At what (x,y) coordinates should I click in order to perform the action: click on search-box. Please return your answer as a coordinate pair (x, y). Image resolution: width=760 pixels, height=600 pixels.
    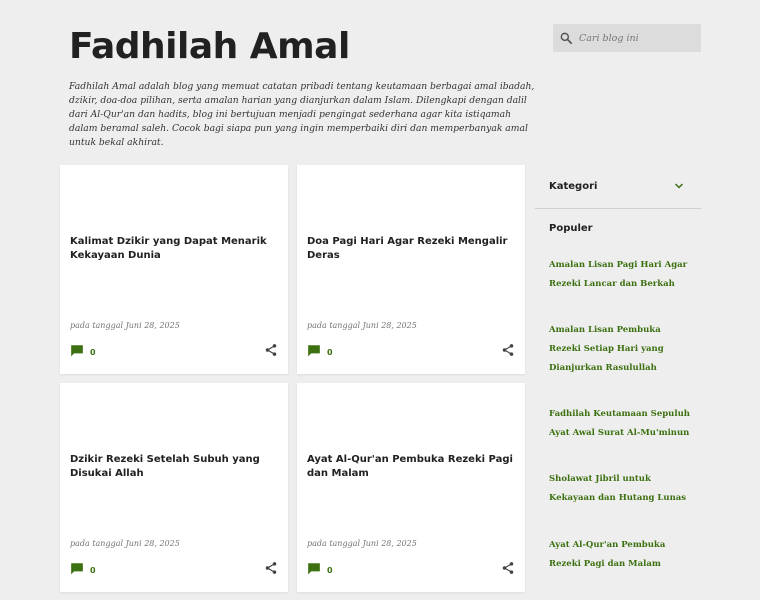
    Looking at the image, I should click on (627, 38).